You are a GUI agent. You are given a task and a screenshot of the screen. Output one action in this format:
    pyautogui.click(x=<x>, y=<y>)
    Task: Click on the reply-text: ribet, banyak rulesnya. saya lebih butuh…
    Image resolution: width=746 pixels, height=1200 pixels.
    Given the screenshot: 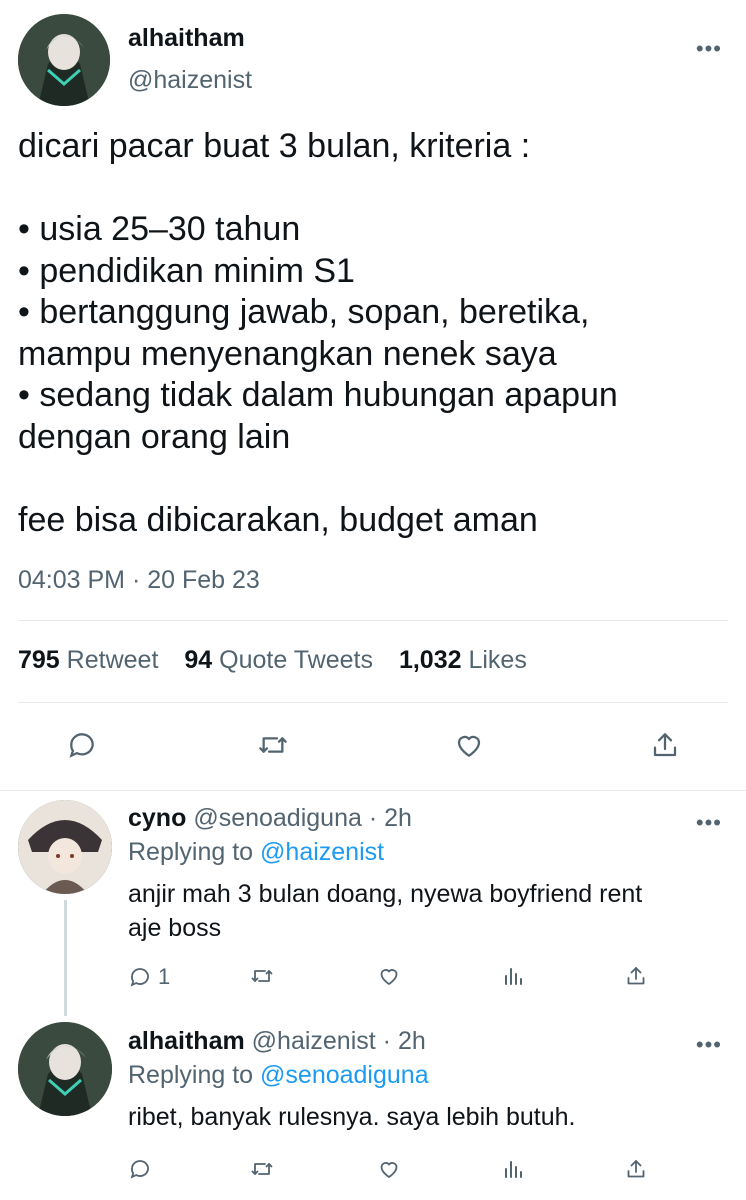 What is the action you would take?
    pyautogui.click(x=352, y=1117)
    